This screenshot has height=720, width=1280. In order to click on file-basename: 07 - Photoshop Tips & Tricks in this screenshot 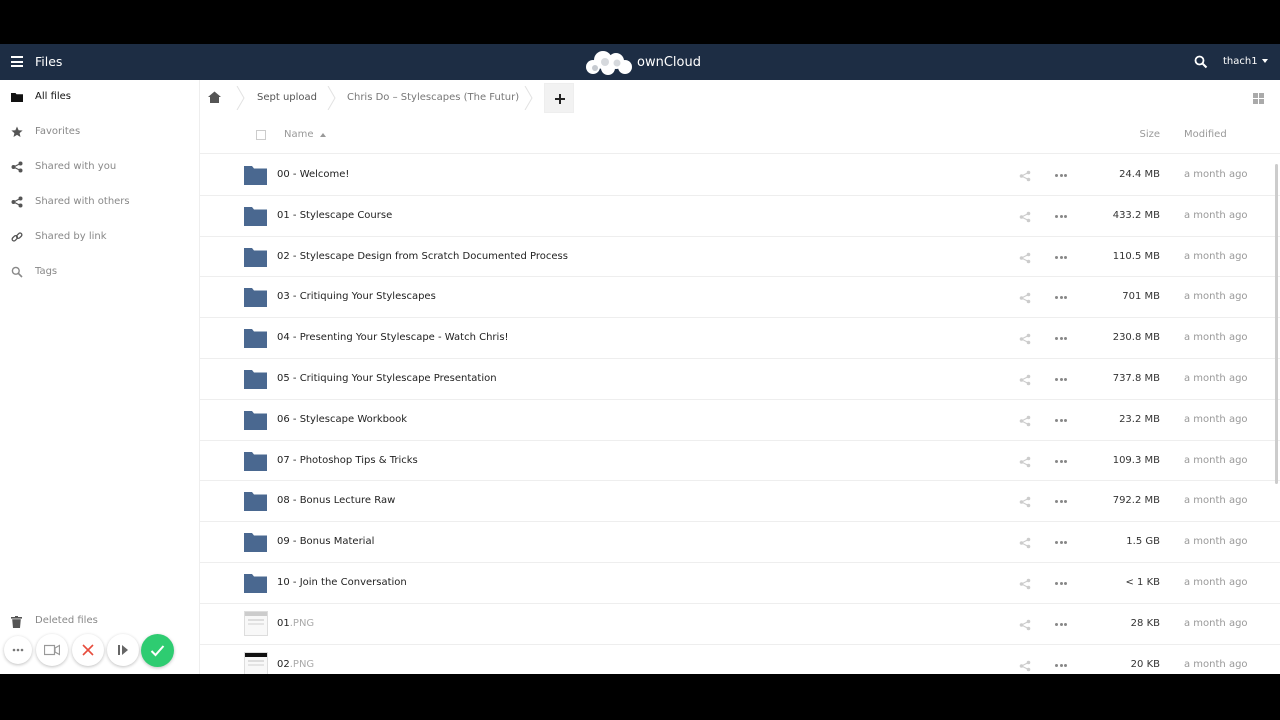, I will do `click(347, 460)`.